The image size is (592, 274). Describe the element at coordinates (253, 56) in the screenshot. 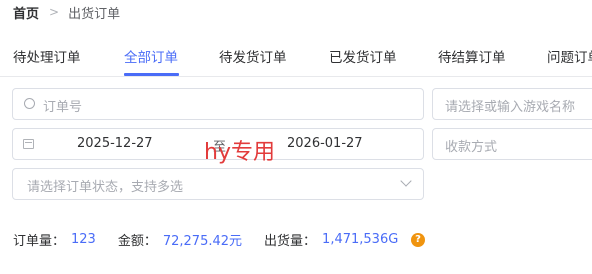

I see `tab-to-ship: 待发货订单` at that location.